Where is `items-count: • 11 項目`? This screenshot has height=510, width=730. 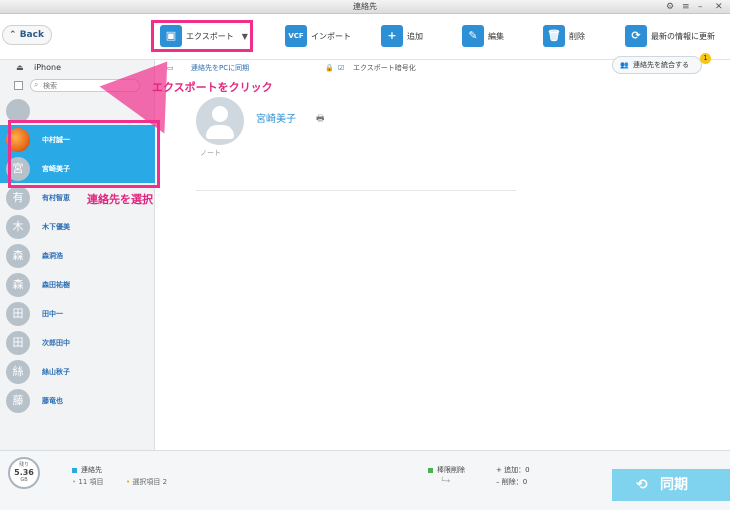 items-count: • 11 項目 is located at coordinates (88, 482).